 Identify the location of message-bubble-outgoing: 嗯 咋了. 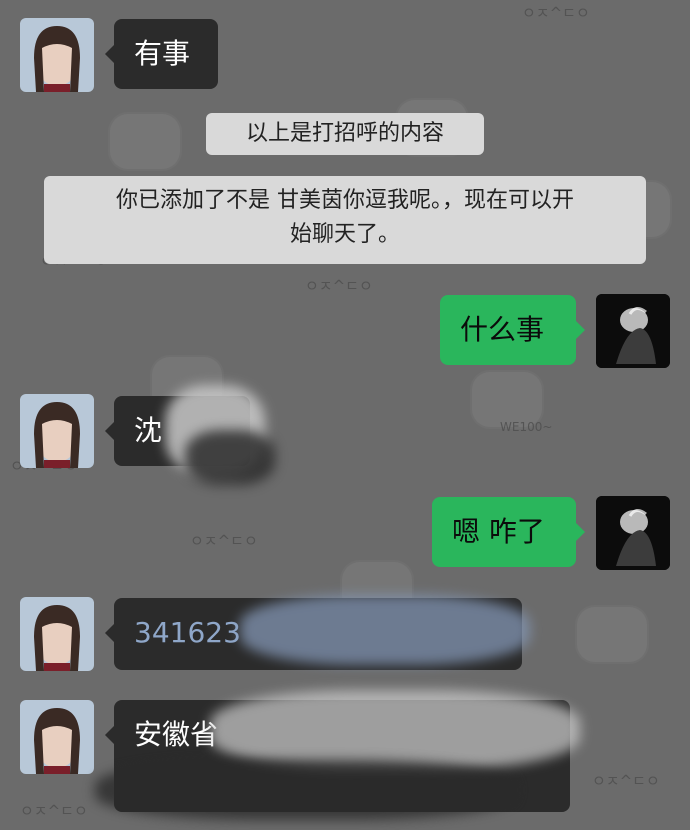
(508, 532).